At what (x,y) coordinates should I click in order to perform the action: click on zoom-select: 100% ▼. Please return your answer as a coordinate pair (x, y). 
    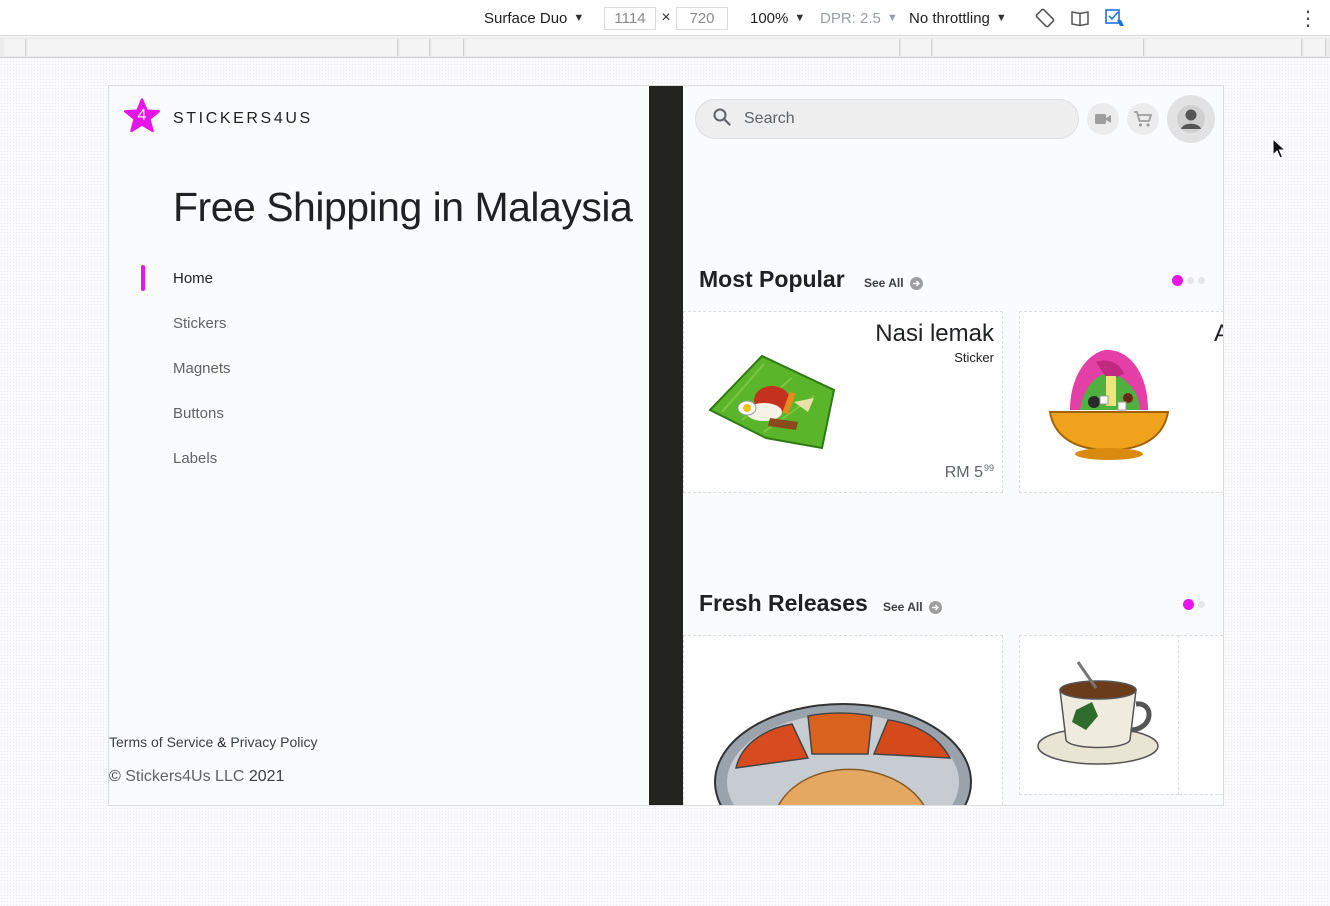
    Looking at the image, I should click on (777, 18).